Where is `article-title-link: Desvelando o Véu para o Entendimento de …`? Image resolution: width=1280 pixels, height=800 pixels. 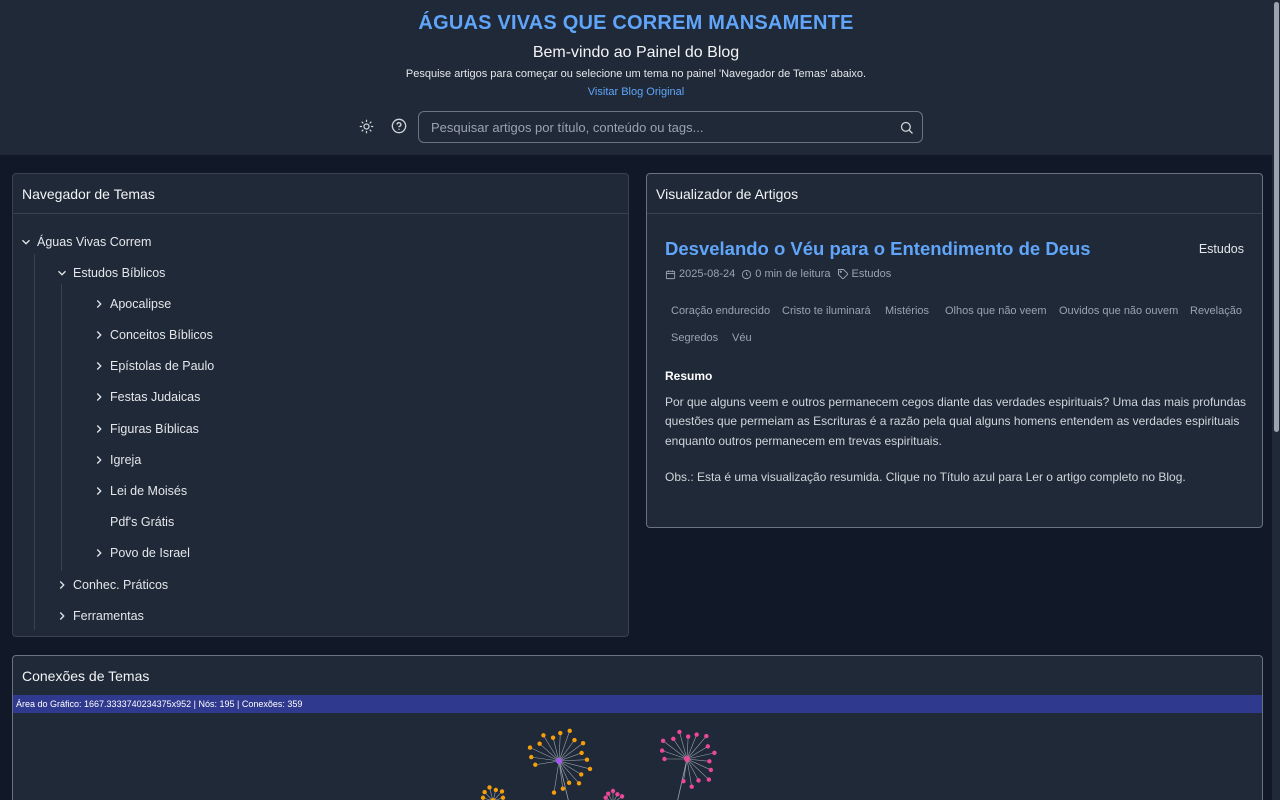 article-title-link: Desvelando o Véu para o Entendimento de … is located at coordinates (878, 249).